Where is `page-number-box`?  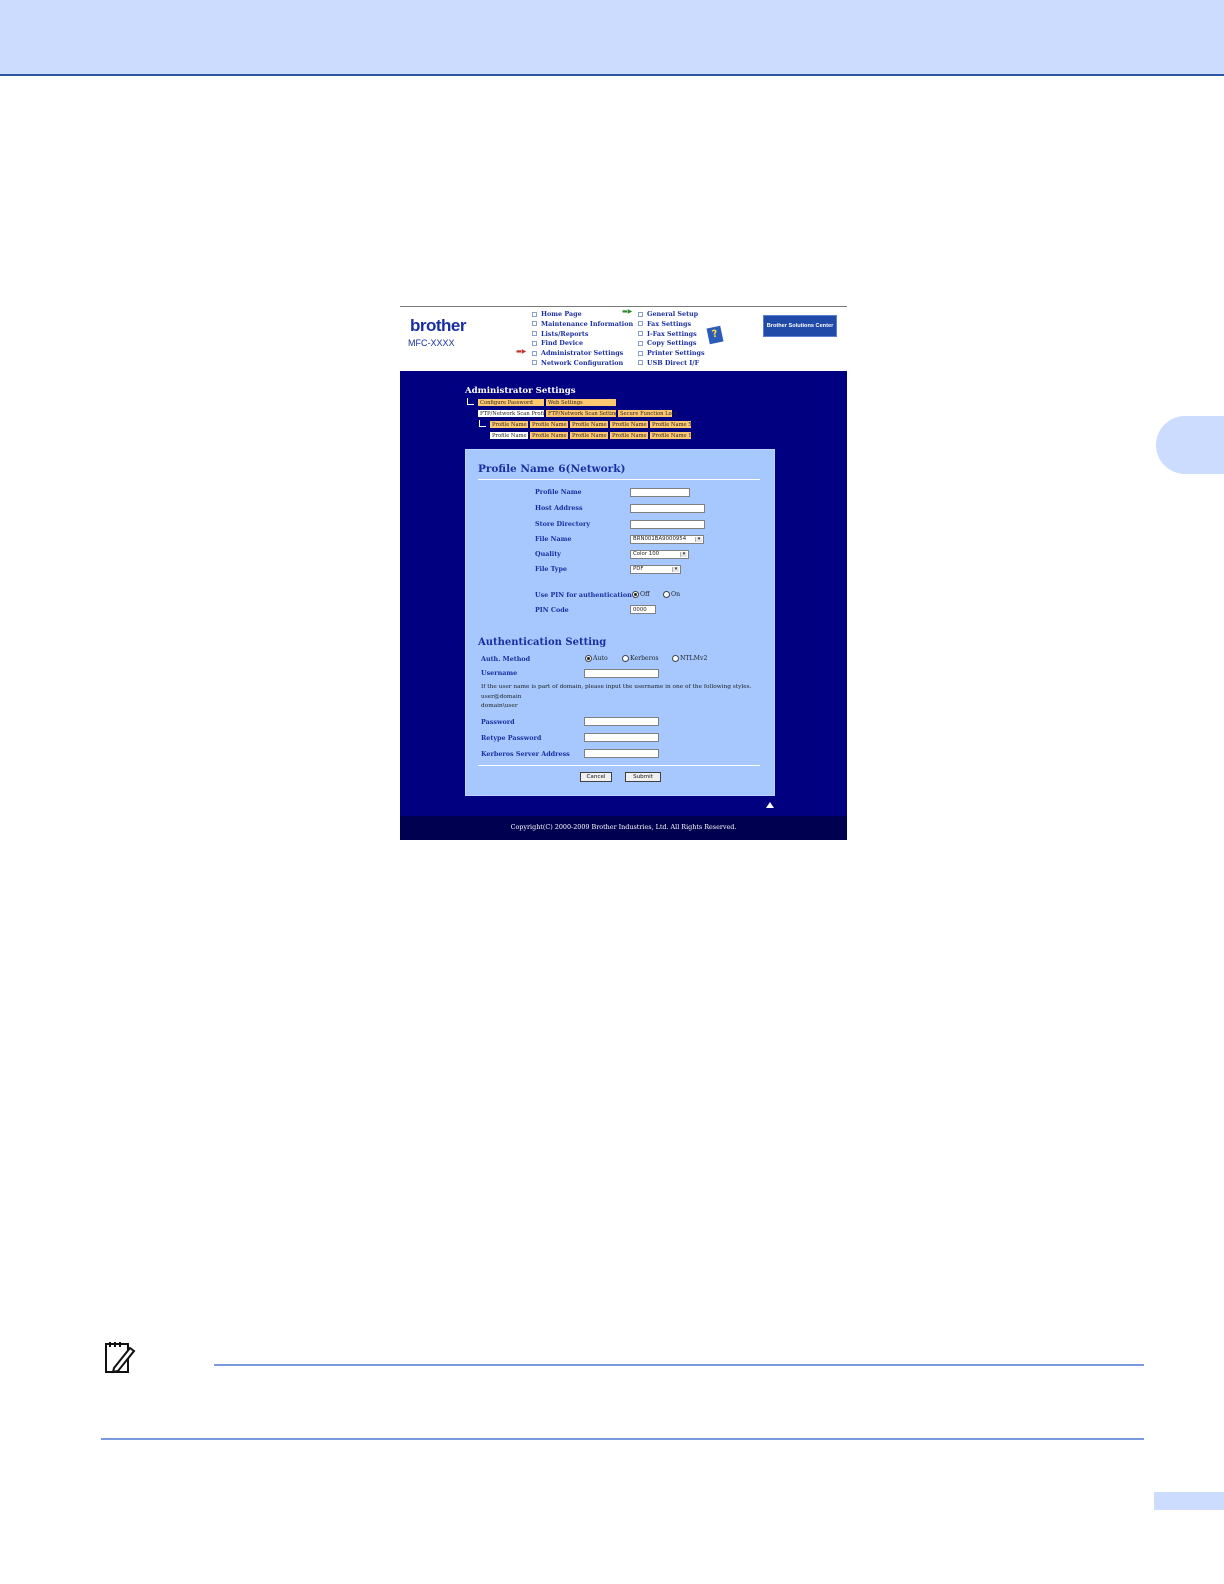
page-number-box is located at coordinates (1189, 1501).